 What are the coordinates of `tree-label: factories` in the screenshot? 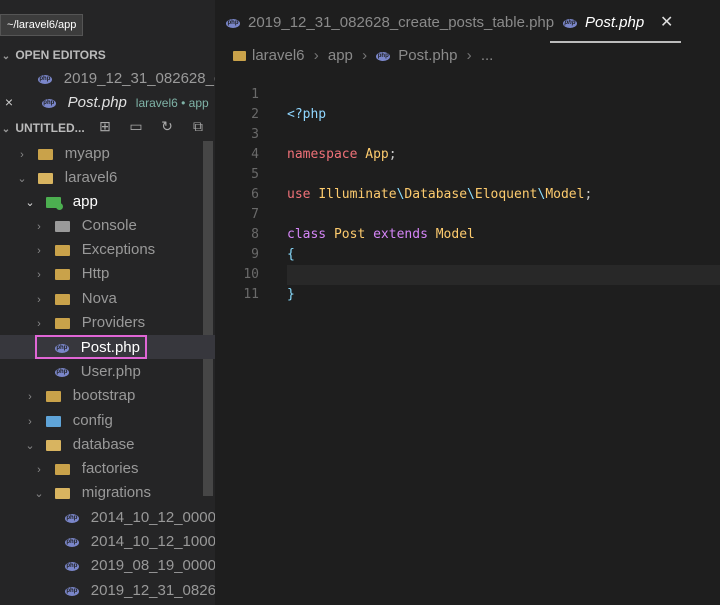 It's located at (110, 468).